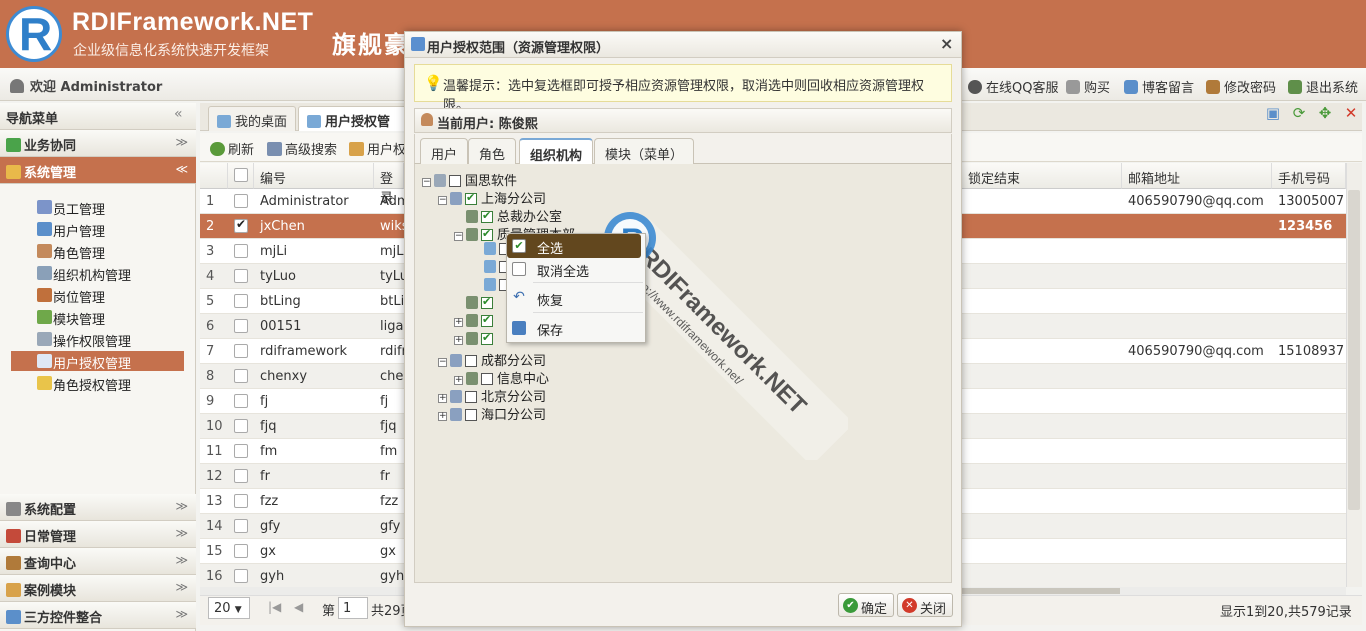 The width and height of the screenshot is (1366, 631). I want to click on prev-page-icon: ◀, so click(298, 607).